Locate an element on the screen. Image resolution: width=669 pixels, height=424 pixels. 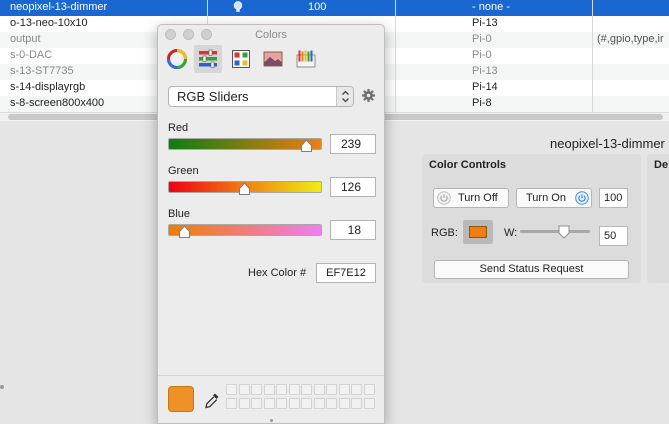
de-panel: De is located at coordinates (658, 218).